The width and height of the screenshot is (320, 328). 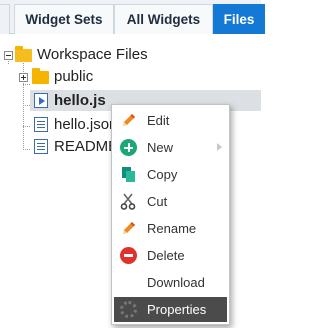 What do you see at coordinates (176, 282) in the screenshot?
I see `menu-item-label: Download` at bounding box center [176, 282].